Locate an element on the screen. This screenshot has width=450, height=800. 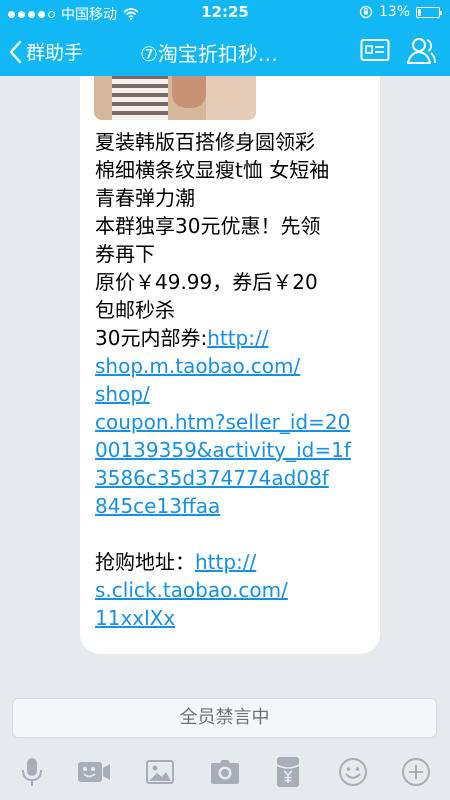
buy-link: s.click.taobao.com/ is located at coordinates (191, 590).